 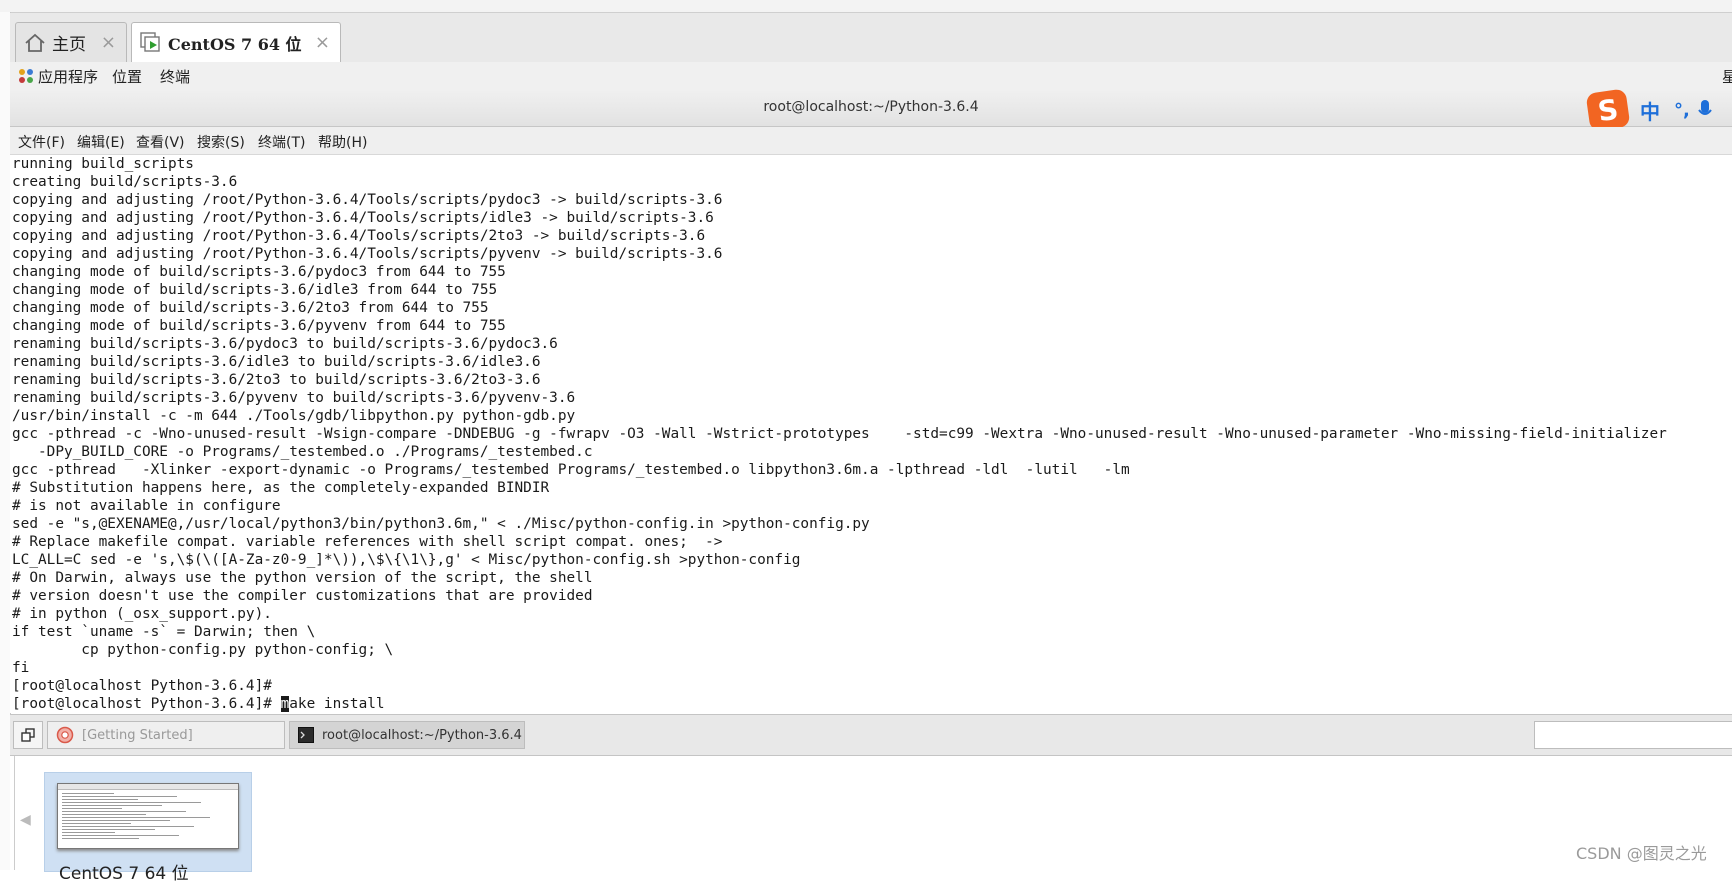 What do you see at coordinates (1641, 853) in the screenshot?
I see `csdn-watermark: CSDN @图灵之光` at bounding box center [1641, 853].